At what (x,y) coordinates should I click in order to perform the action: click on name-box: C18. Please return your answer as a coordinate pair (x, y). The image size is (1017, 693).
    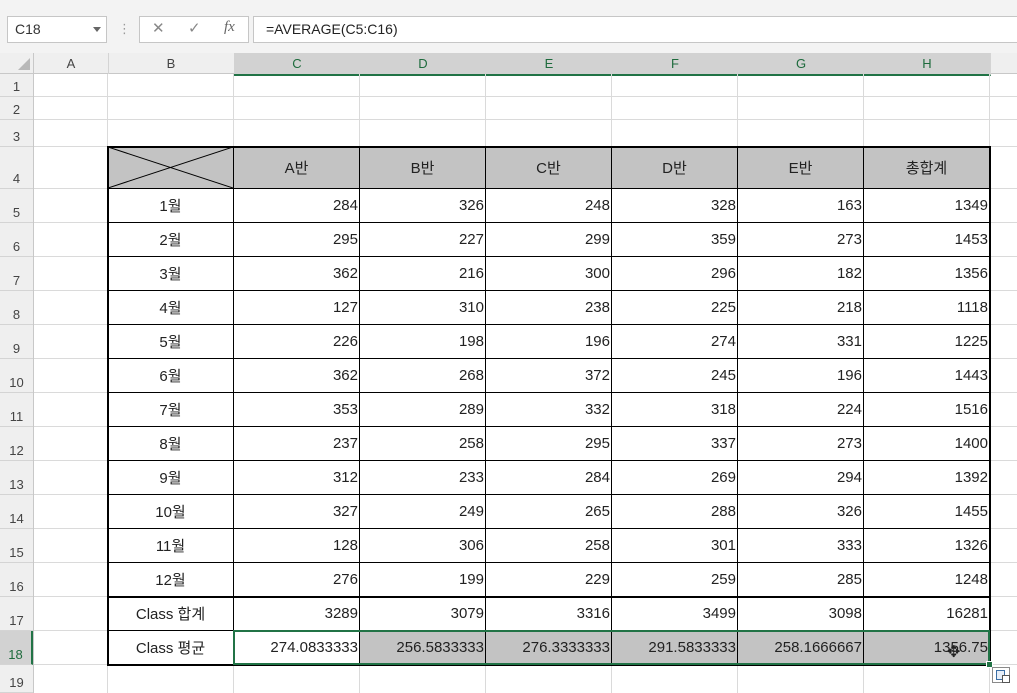
    Looking at the image, I should click on (57, 29).